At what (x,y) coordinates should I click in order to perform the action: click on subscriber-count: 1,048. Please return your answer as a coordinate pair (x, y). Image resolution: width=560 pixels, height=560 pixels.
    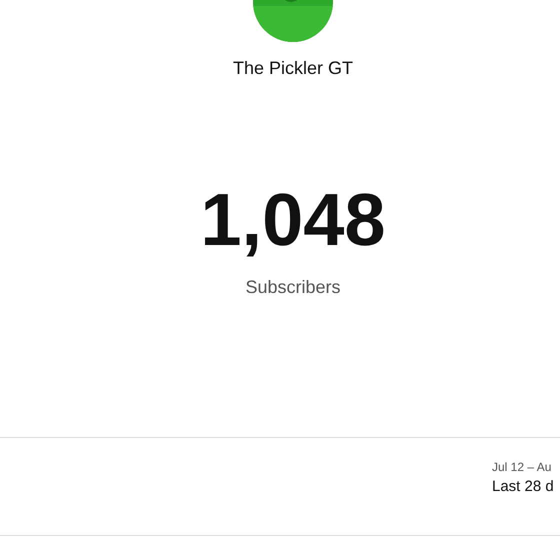
    Looking at the image, I should click on (293, 220).